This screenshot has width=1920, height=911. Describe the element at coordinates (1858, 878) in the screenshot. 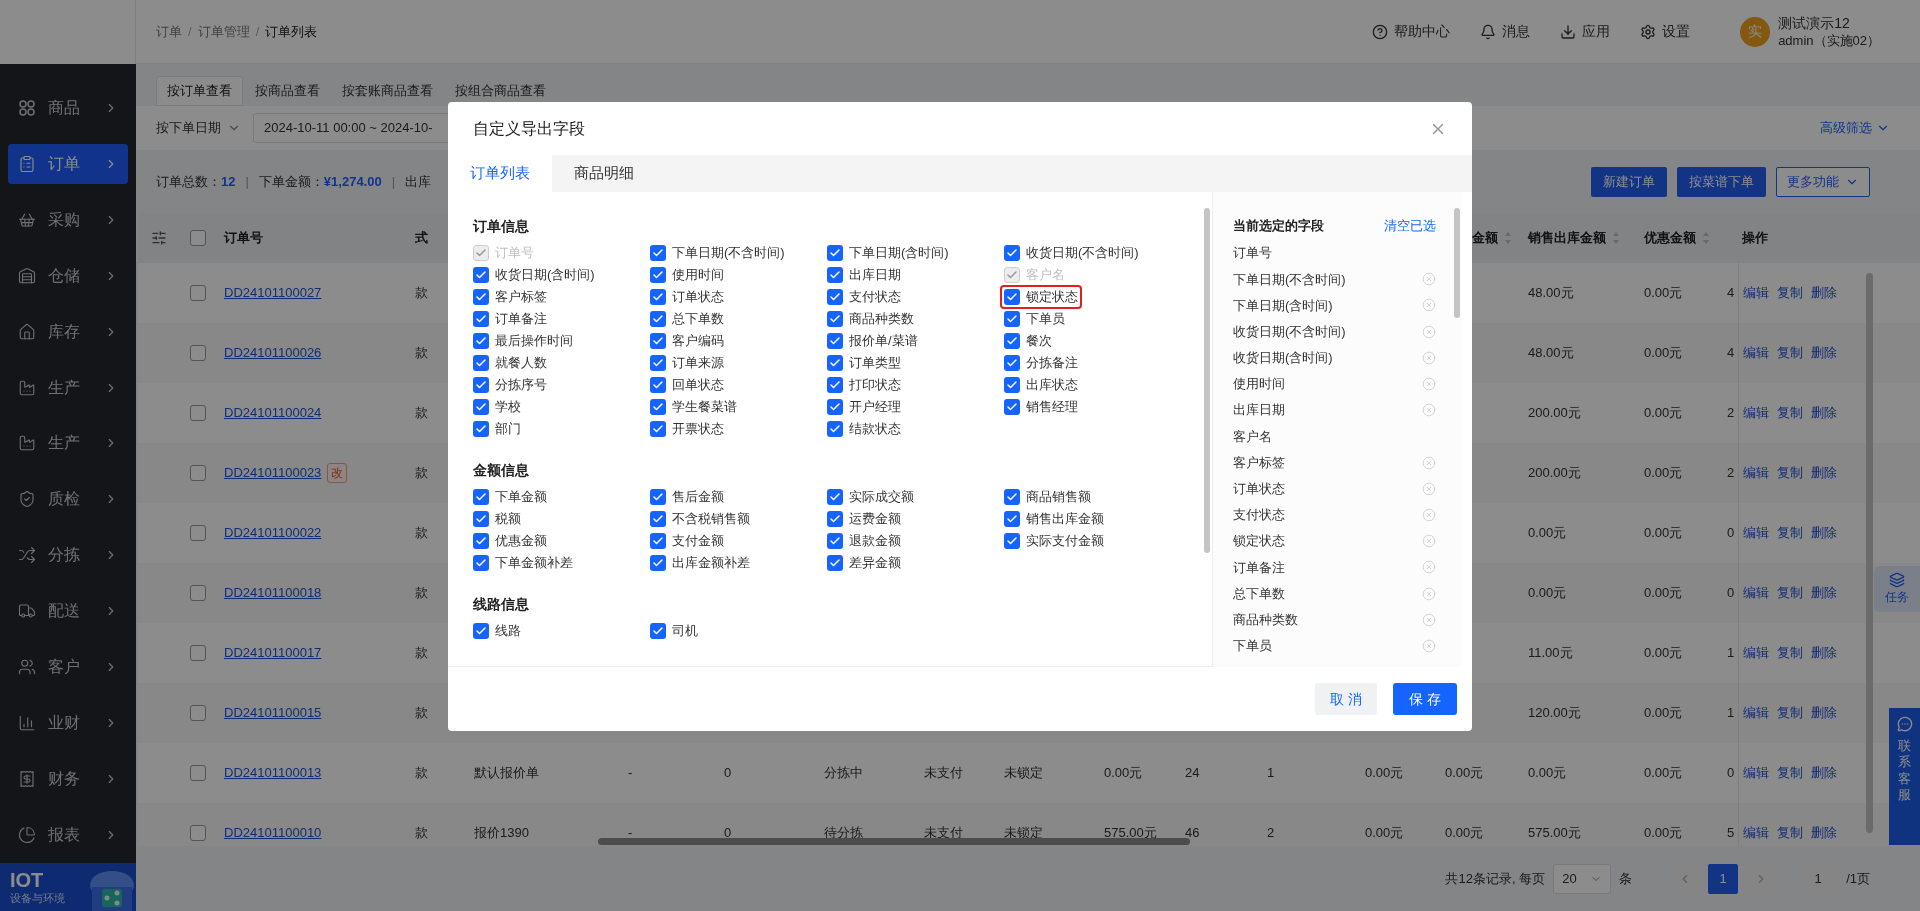

I see `total-pages: /1页` at that location.